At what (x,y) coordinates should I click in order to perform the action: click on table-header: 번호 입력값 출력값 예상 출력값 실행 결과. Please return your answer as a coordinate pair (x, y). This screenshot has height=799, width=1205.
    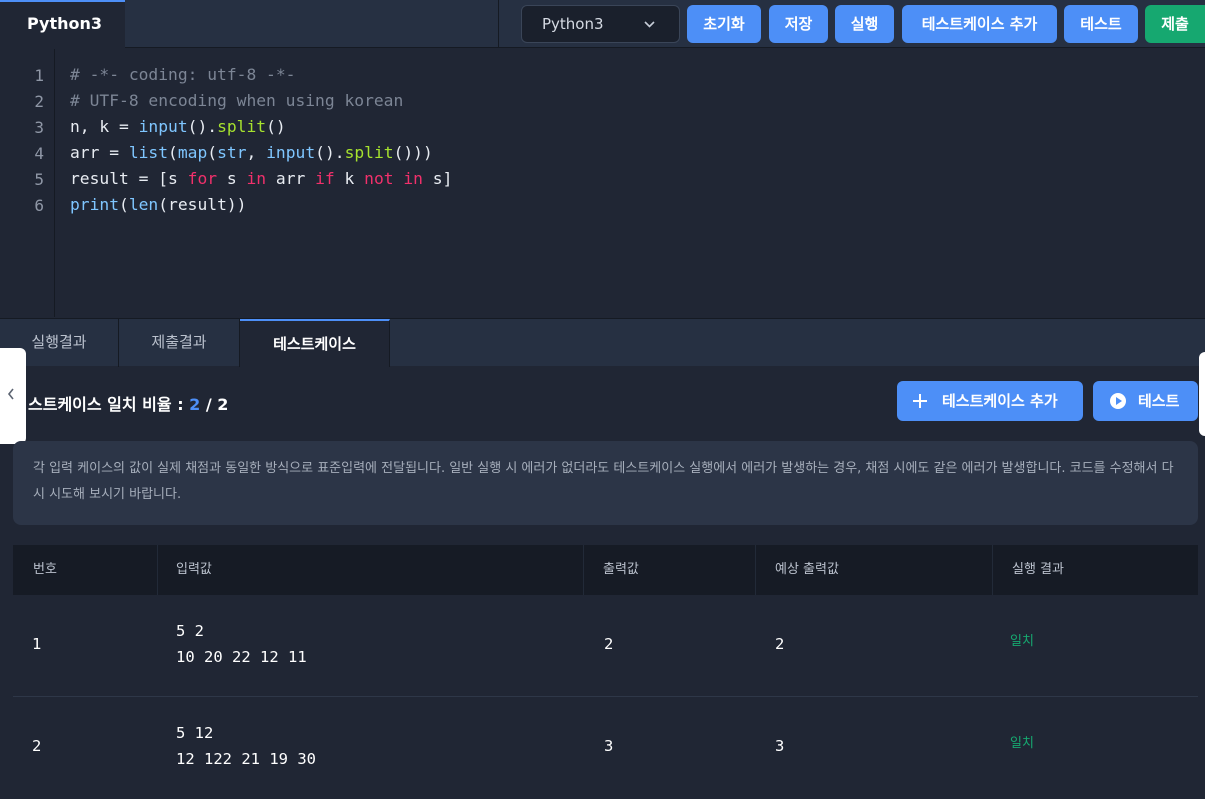
    Looking at the image, I should click on (605, 570).